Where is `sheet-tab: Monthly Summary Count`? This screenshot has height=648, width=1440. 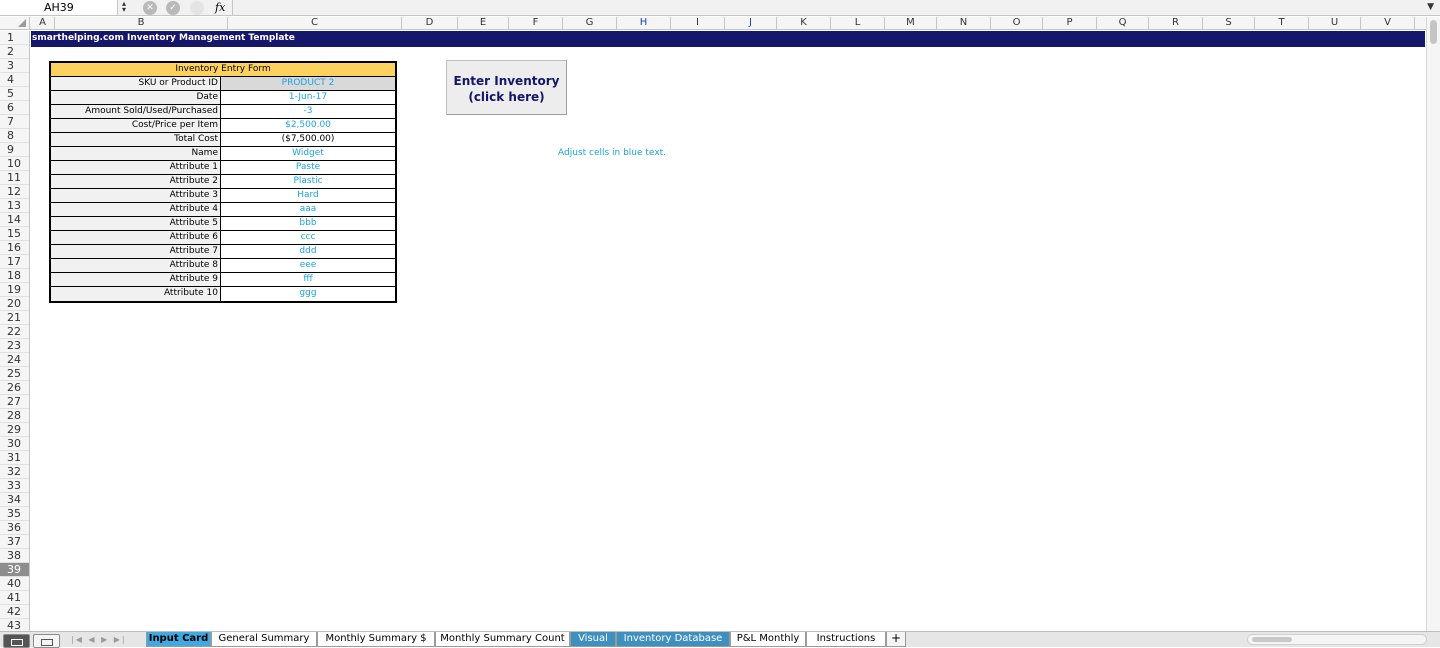 sheet-tab: Monthly Summary Count is located at coordinates (502, 639).